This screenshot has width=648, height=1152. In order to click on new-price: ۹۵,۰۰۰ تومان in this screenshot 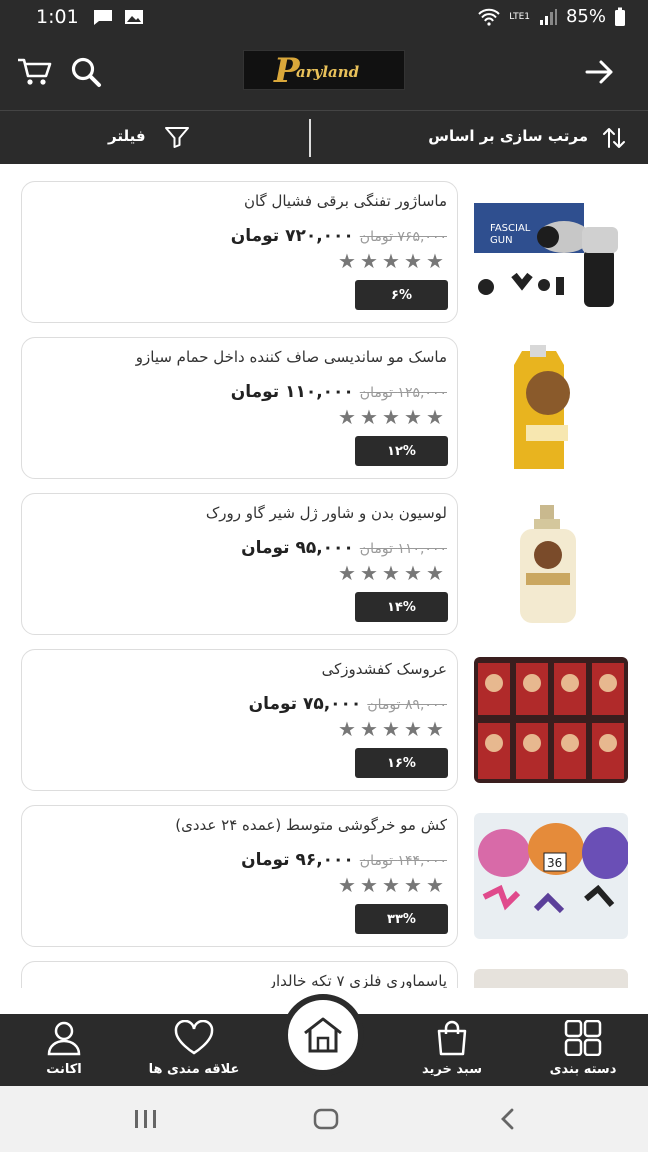, I will do `click(297, 548)`.